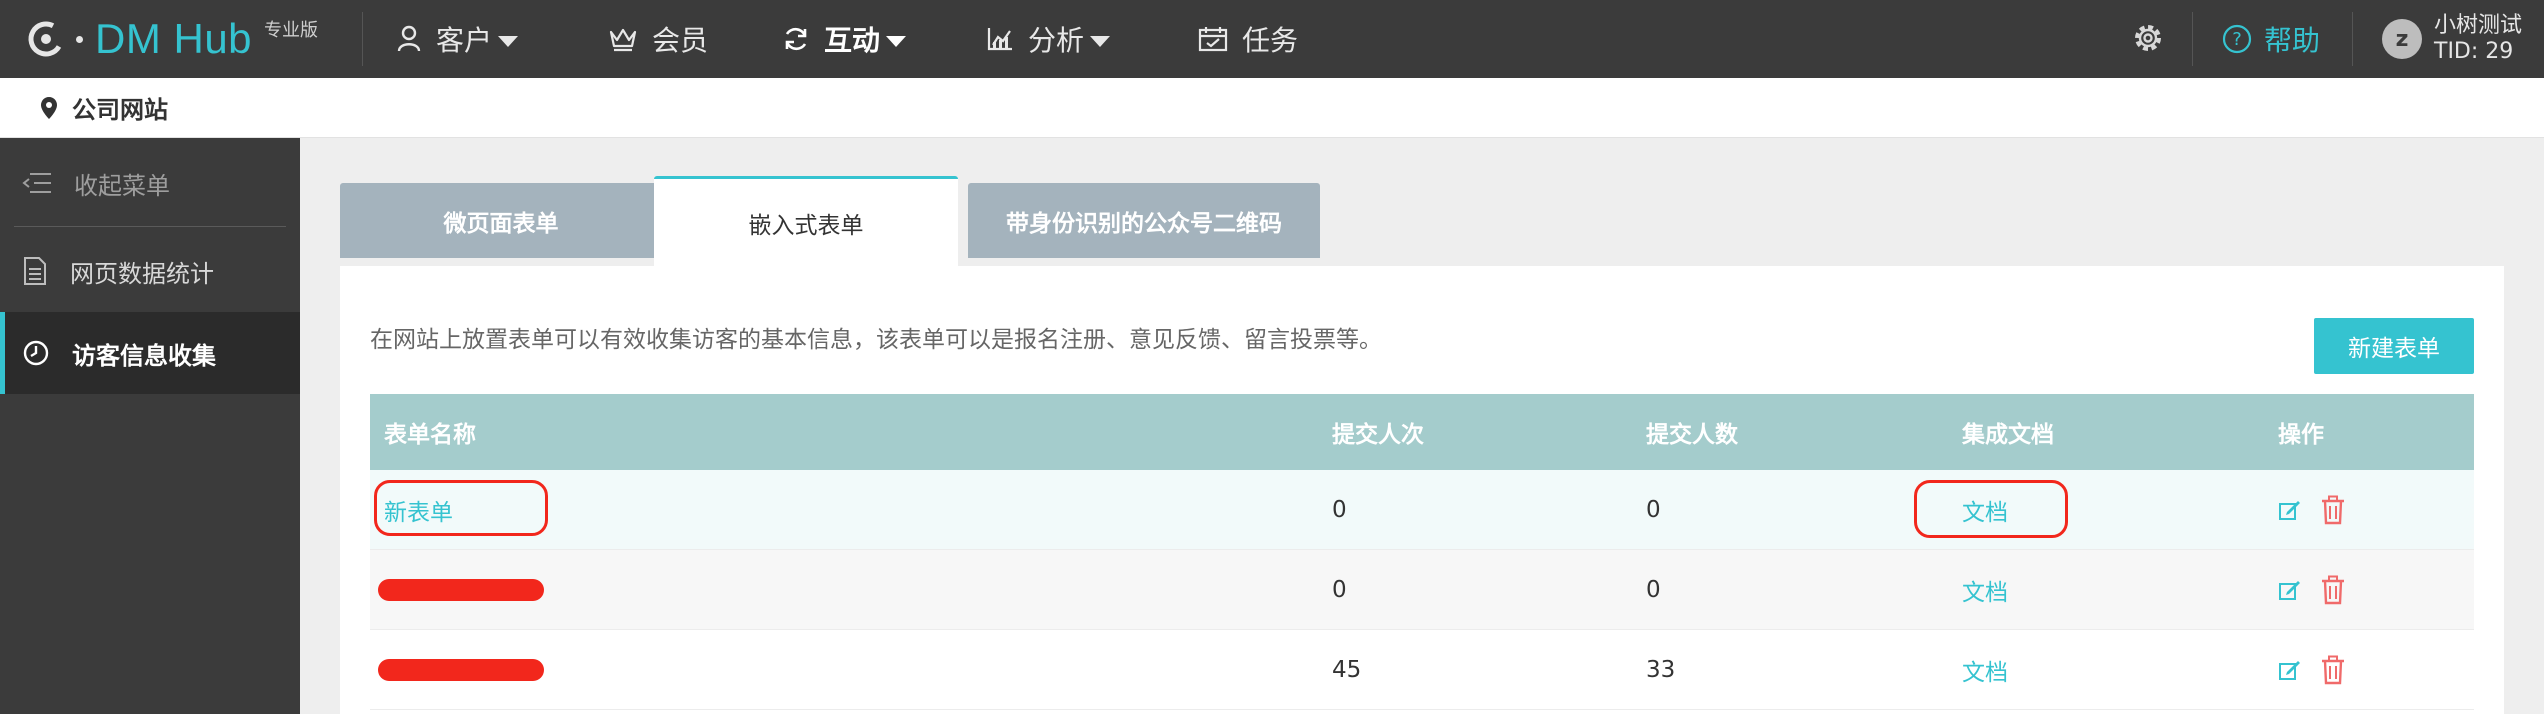 The width and height of the screenshot is (2544, 714). What do you see at coordinates (1056, 40) in the screenshot?
I see `nav-item-label: 分析` at bounding box center [1056, 40].